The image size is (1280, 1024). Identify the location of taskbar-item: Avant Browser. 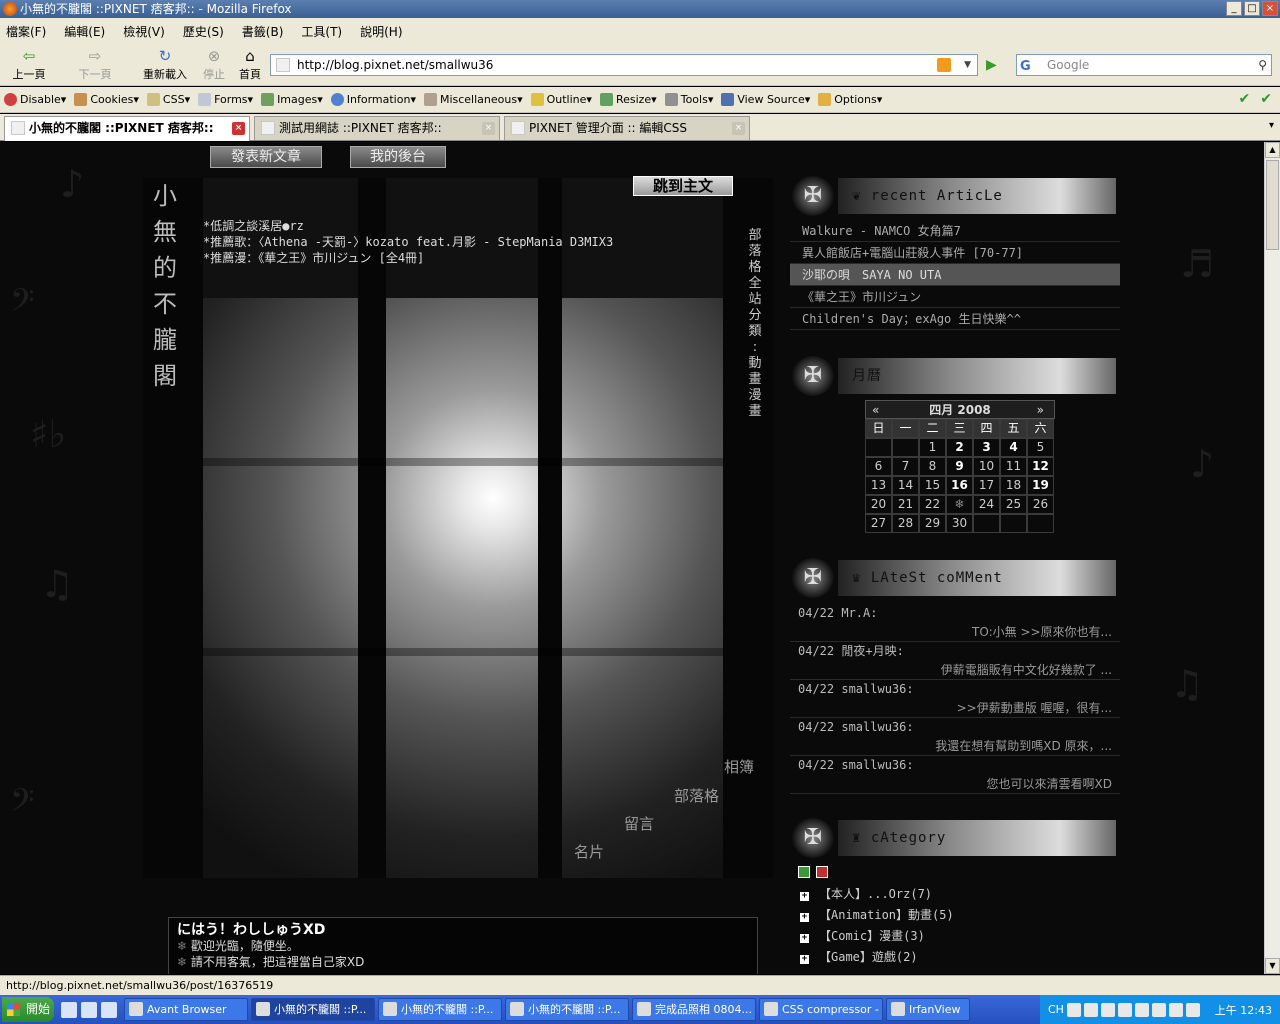
(186, 1009).